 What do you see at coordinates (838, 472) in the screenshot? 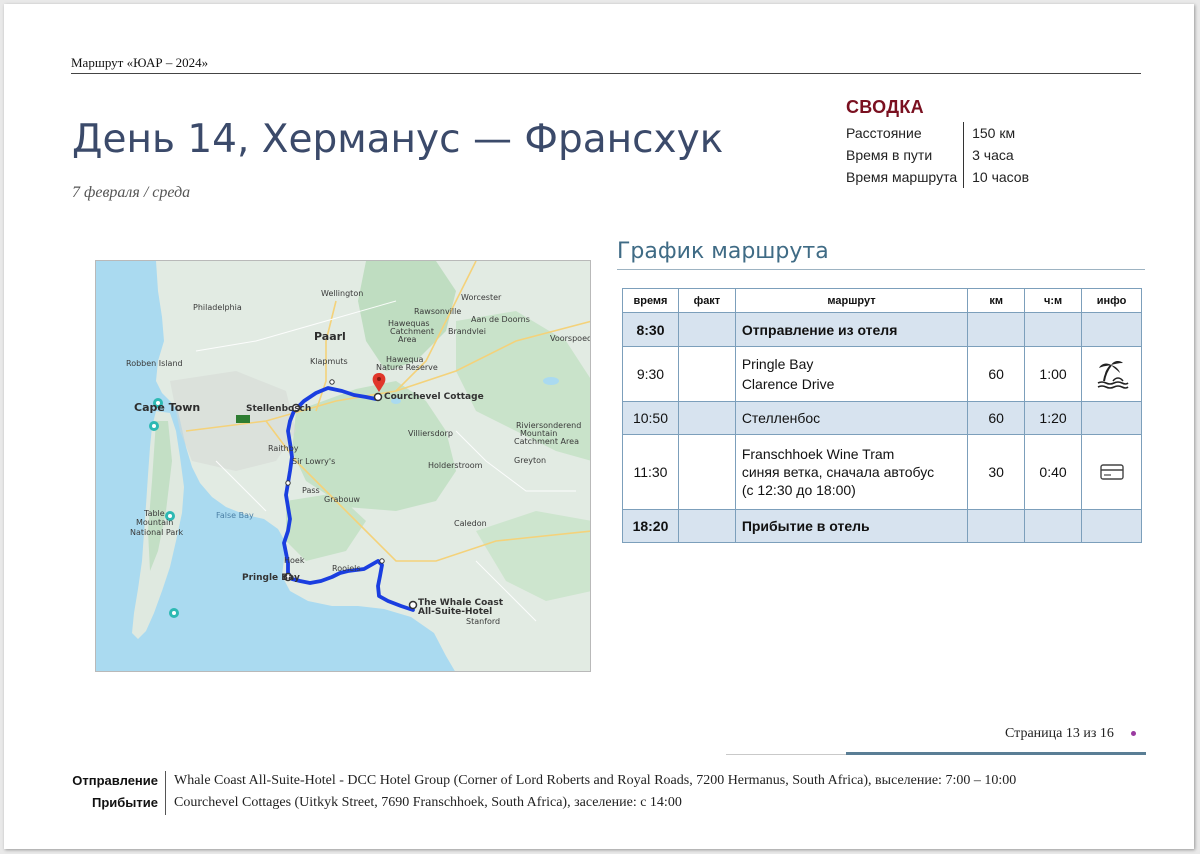
I see `route-line-text: синяя ветка, сначала автобус` at bounding box center [838, 472].